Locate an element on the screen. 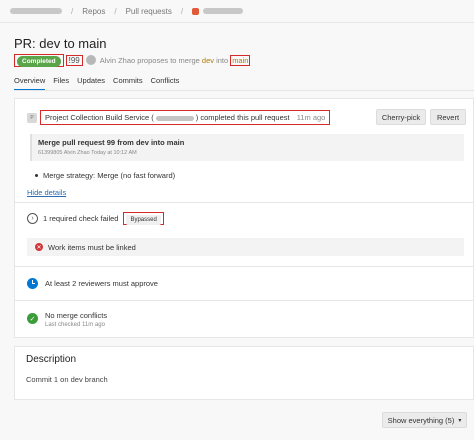  hide-details-link: Hide details is located at coordinates (46, 192).